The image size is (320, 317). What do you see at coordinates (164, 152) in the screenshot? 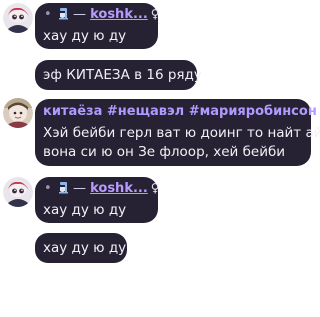
I see `message-text-line: вона си ю он Зе флоор, хей бейби` at bounding box center [164, 152].